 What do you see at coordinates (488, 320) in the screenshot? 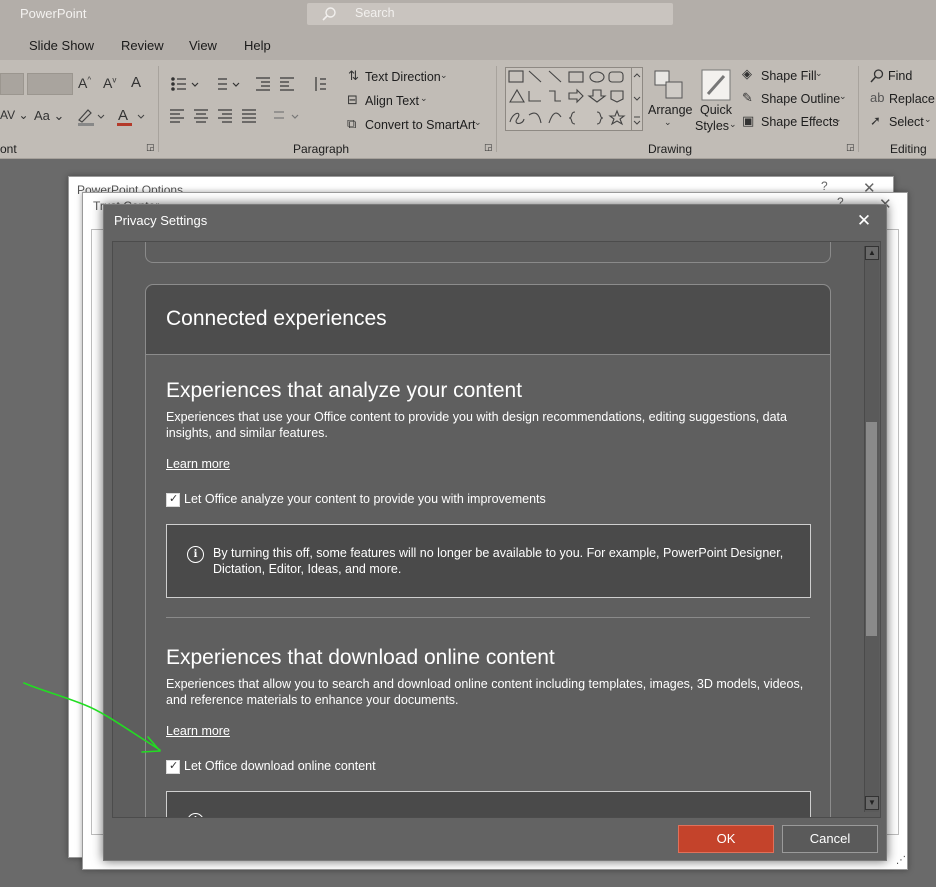
I see `card-header: Connected experiences` at bounding box center [488, 320].